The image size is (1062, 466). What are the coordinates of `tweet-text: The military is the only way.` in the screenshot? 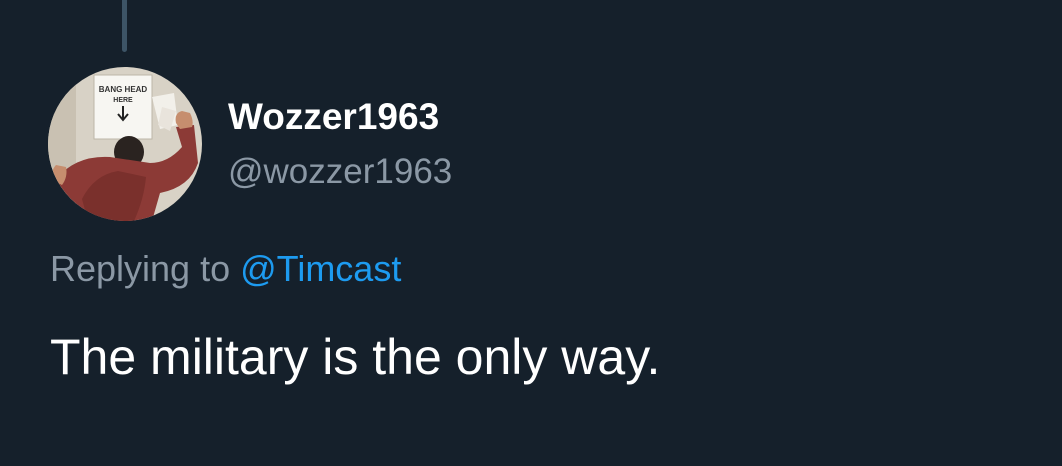 It's located at (355, 357).